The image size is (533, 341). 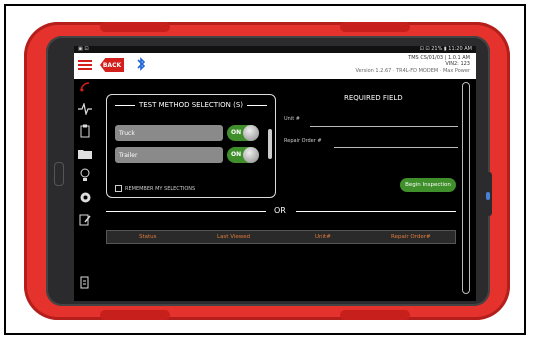 What do you see at coordinates (118, 188) in the screenshot?
I see `remember-checkbox` at bounding box center [118, 188].